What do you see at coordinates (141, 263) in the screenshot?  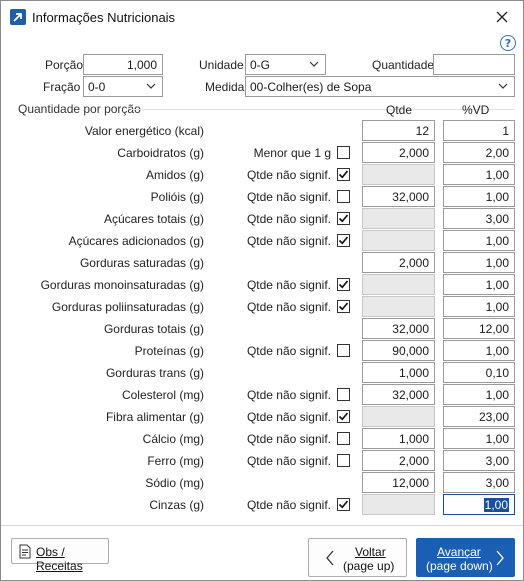 I see `nutrient-label: Gorduras saturadas (g)` at bounding box center [141, 263].